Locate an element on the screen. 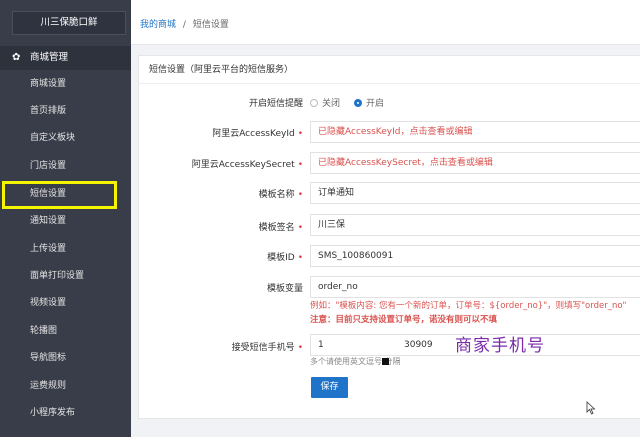 The image size is (640, 437). template-sign-input: 川三保 is located at coordinates (475, 225).